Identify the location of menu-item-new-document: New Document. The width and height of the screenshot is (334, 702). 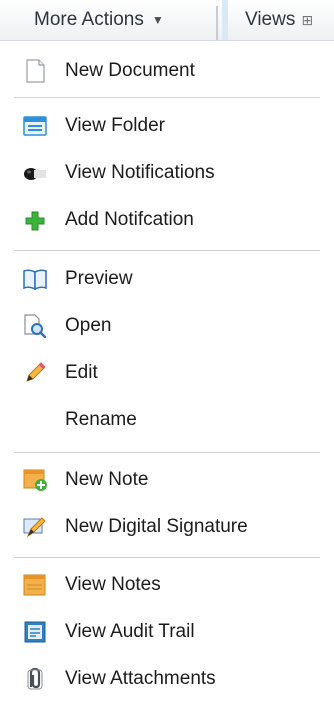
(167, 71).